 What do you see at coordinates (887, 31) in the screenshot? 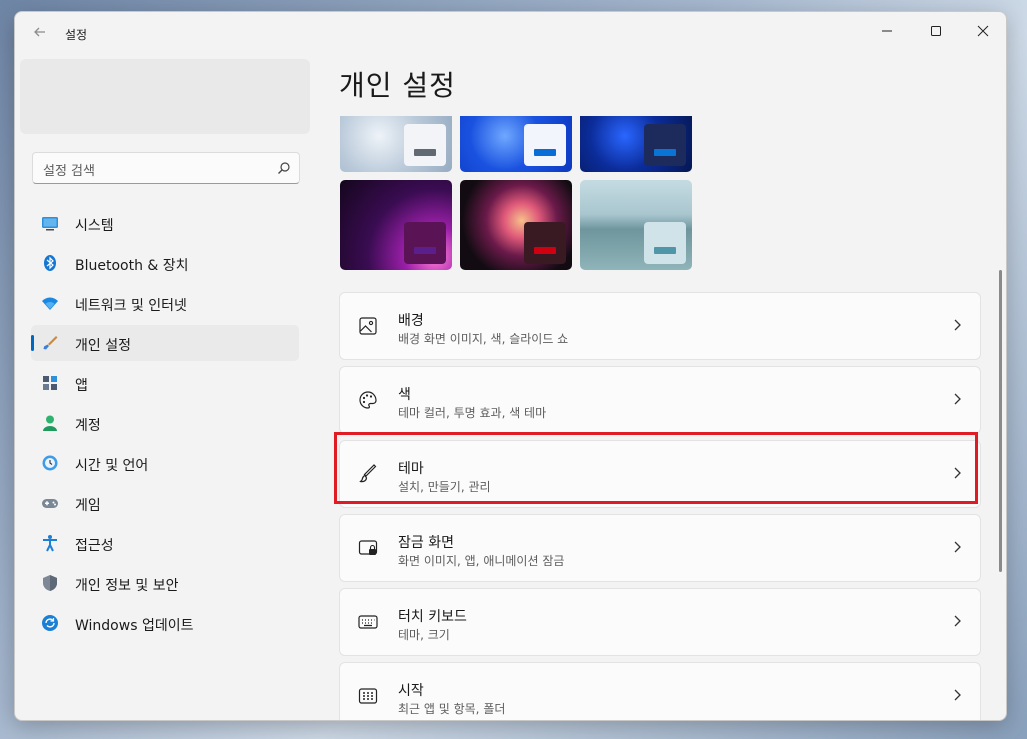
I see `minimize-icon` at bounding box center [887, 31].